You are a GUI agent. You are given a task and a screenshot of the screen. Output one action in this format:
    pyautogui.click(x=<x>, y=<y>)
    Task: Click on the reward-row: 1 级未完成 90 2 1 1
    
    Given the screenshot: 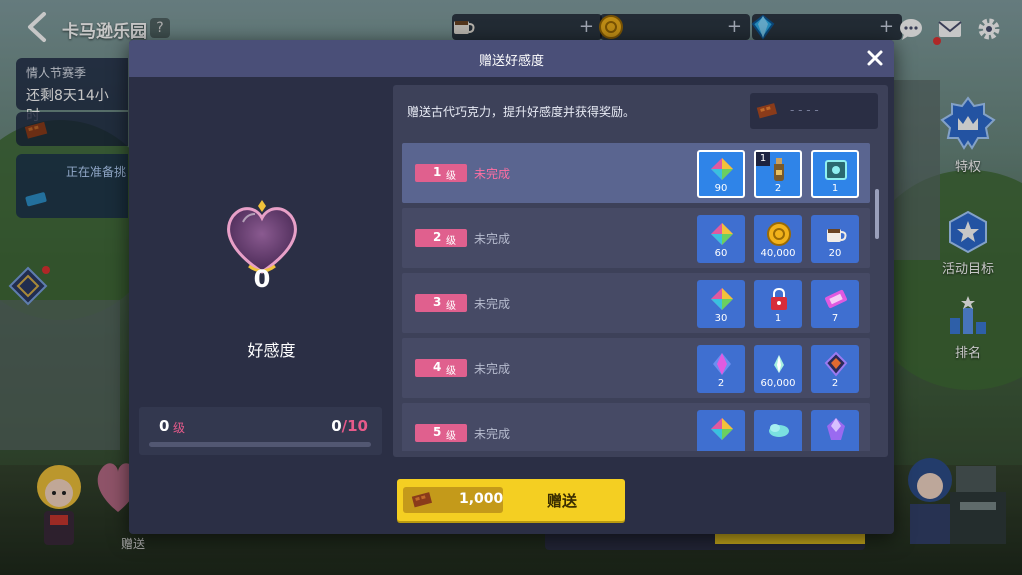 What is the action you would take?
    pyautogui.click(x=636, y=173)
    